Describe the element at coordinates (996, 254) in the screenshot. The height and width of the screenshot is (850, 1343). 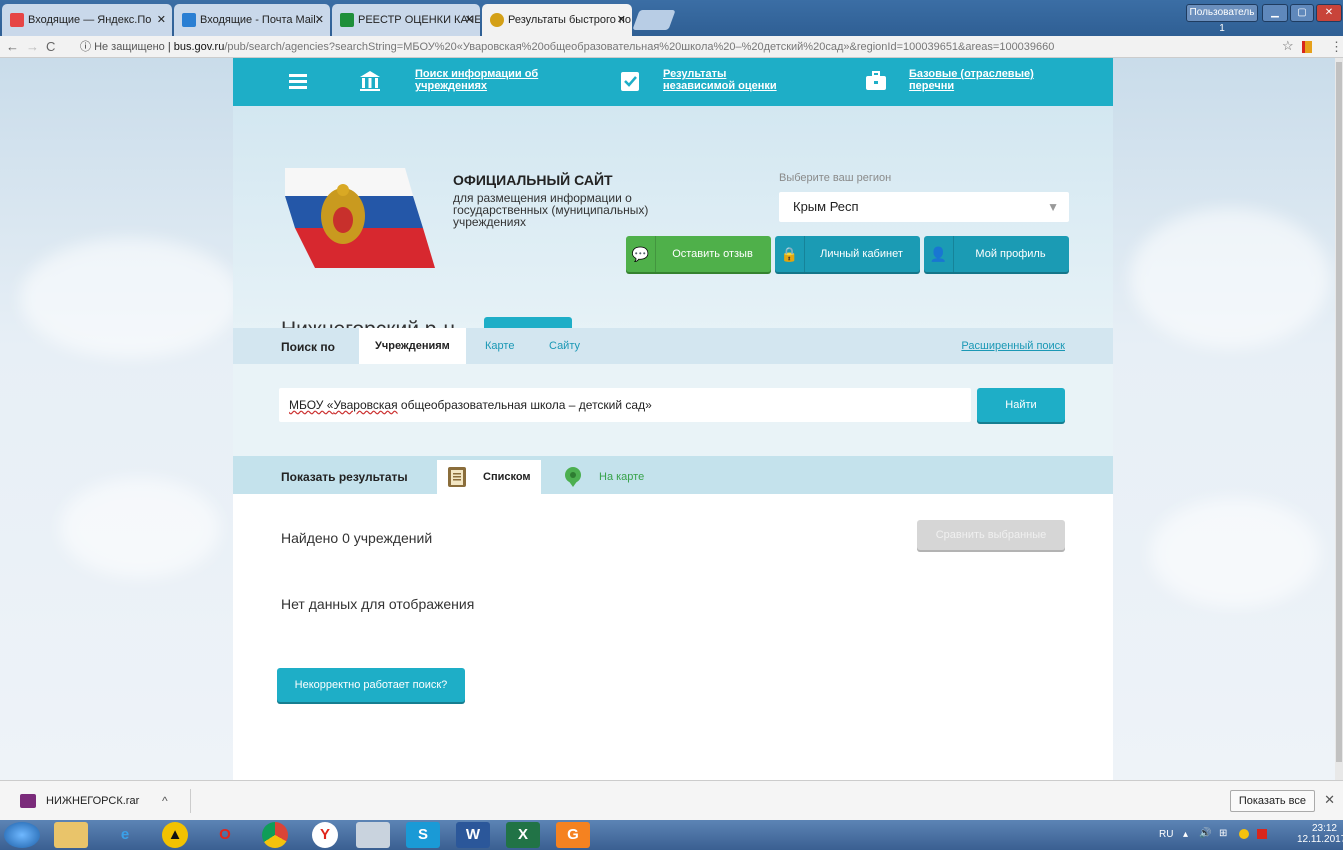
I see `my-profile-button: 👤 Мой профиль` at that location.